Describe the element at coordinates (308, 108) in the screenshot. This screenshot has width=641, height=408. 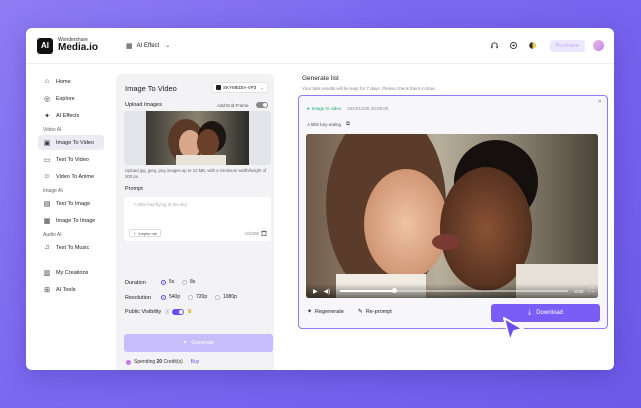
I see `check-icon: ●` at that location.